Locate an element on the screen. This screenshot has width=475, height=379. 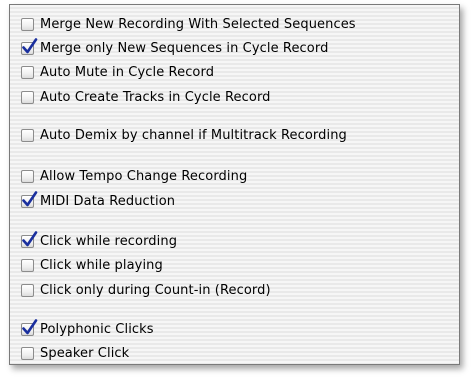
option-click-while-recording: Click while recording is located at coordinates (99, 240).